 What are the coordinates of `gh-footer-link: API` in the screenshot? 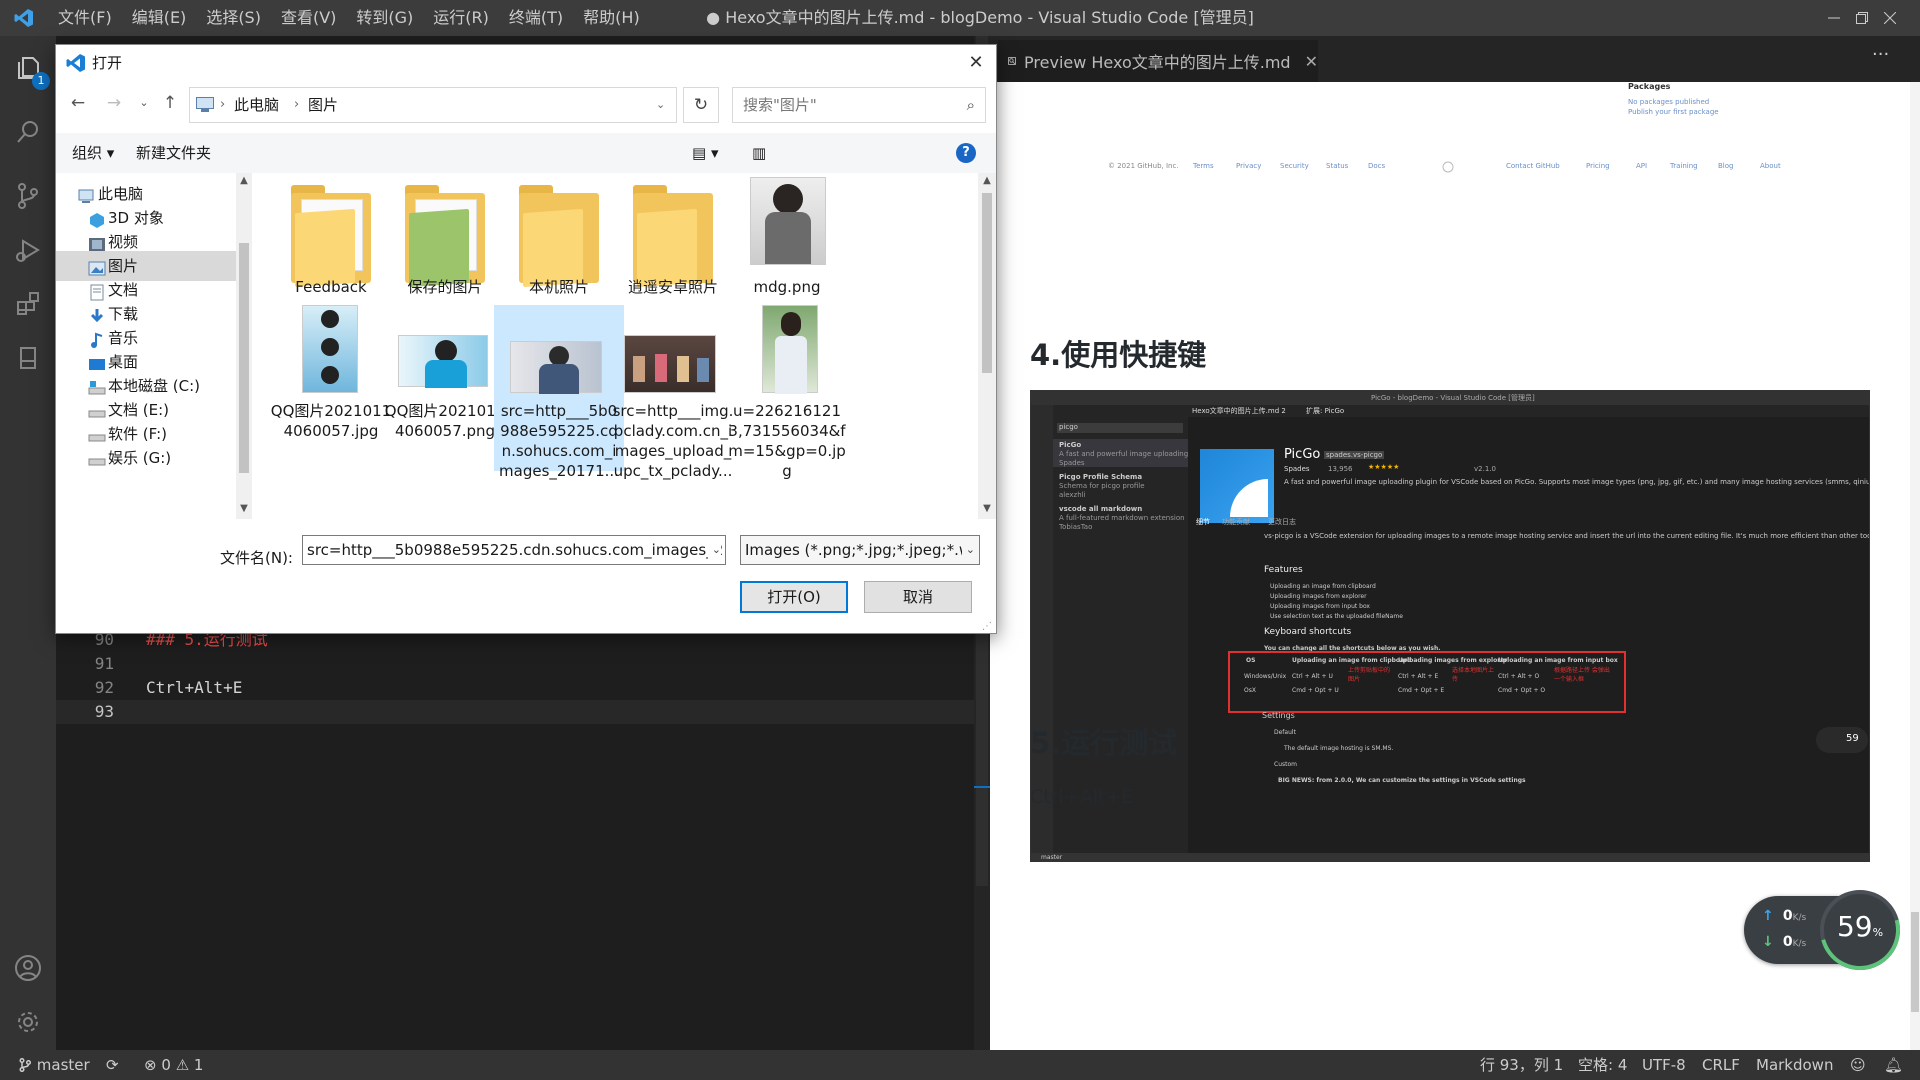 It's located at (1641, 166).